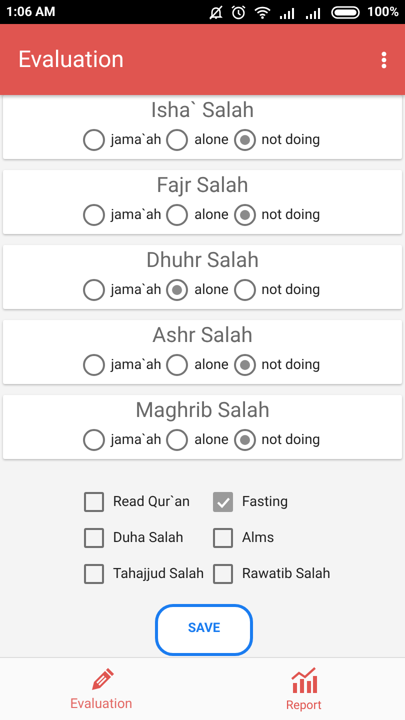  What do you see at coordinates (346, 12) in the screenshot?
I see `battery-icon` at bounding box center [346, 12].